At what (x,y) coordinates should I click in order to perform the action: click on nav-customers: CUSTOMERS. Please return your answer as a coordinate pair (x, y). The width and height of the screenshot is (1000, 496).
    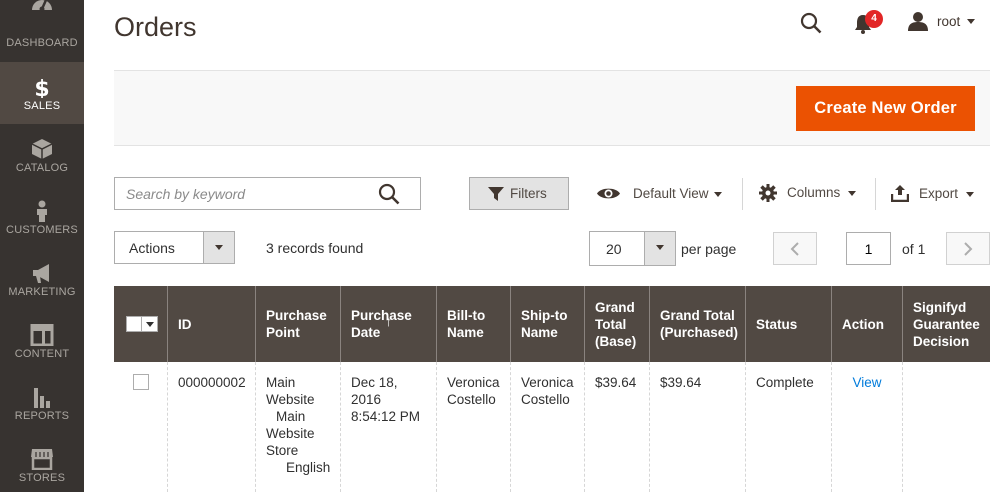
    Looking at the image, I should click on (42, 217).